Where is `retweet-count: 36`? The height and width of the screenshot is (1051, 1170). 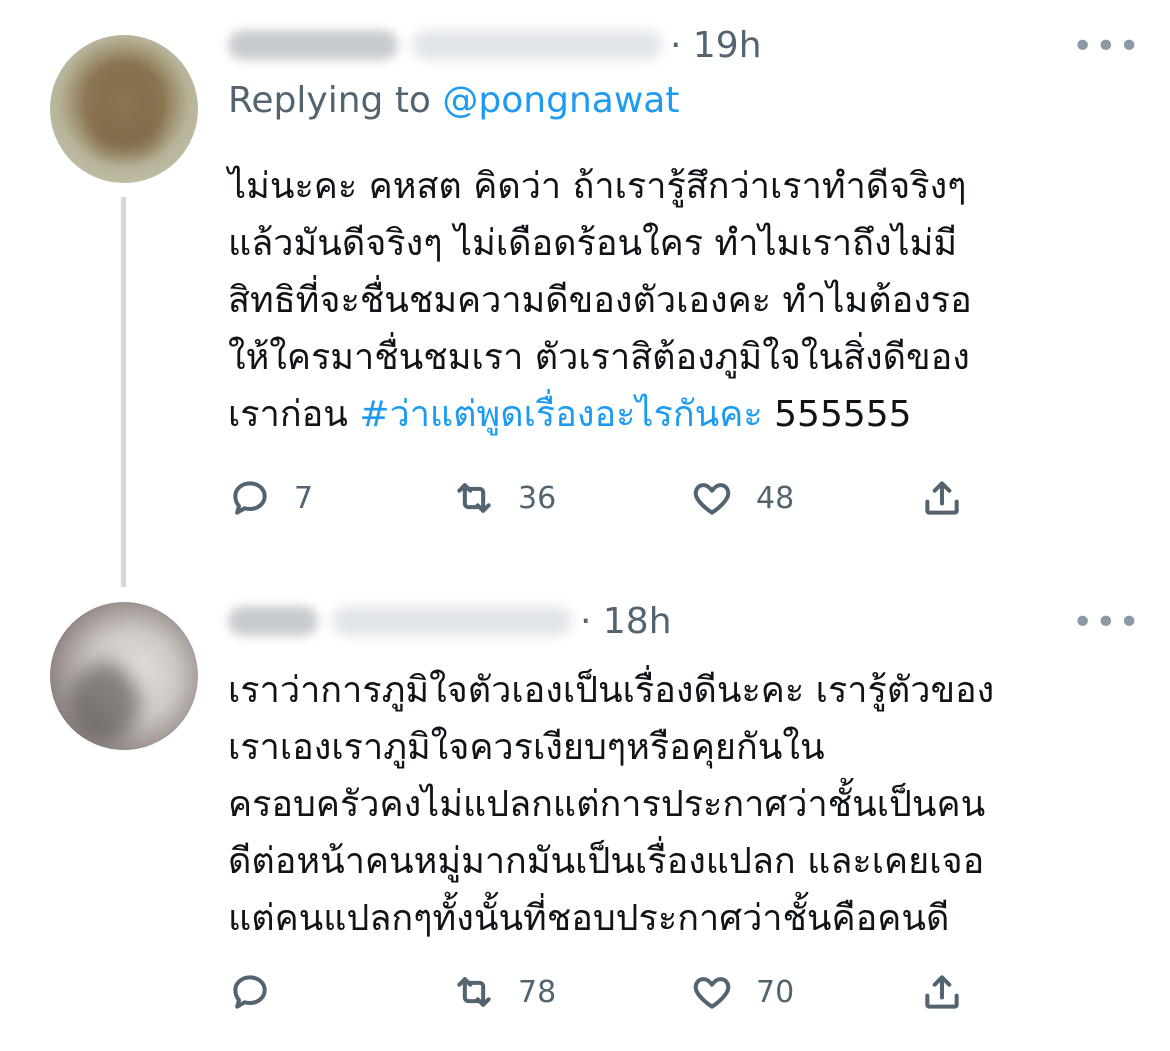 retweet-count: 36 is located at coordinates (537, 498).